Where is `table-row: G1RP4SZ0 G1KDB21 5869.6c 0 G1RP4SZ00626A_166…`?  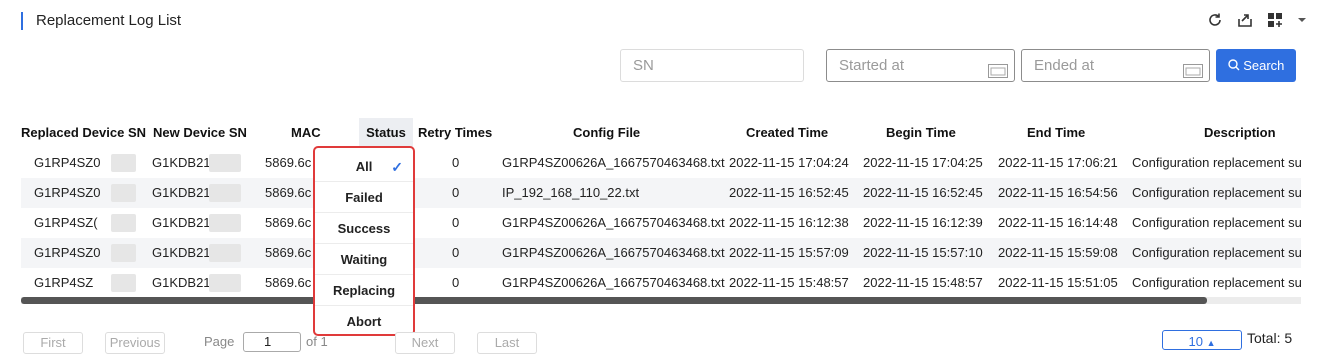
table-row: G1RP4SZ0 G1KDB21 5869.6c 0 G1RP4SZ00626A_166… is located at coordinates (661, 253).